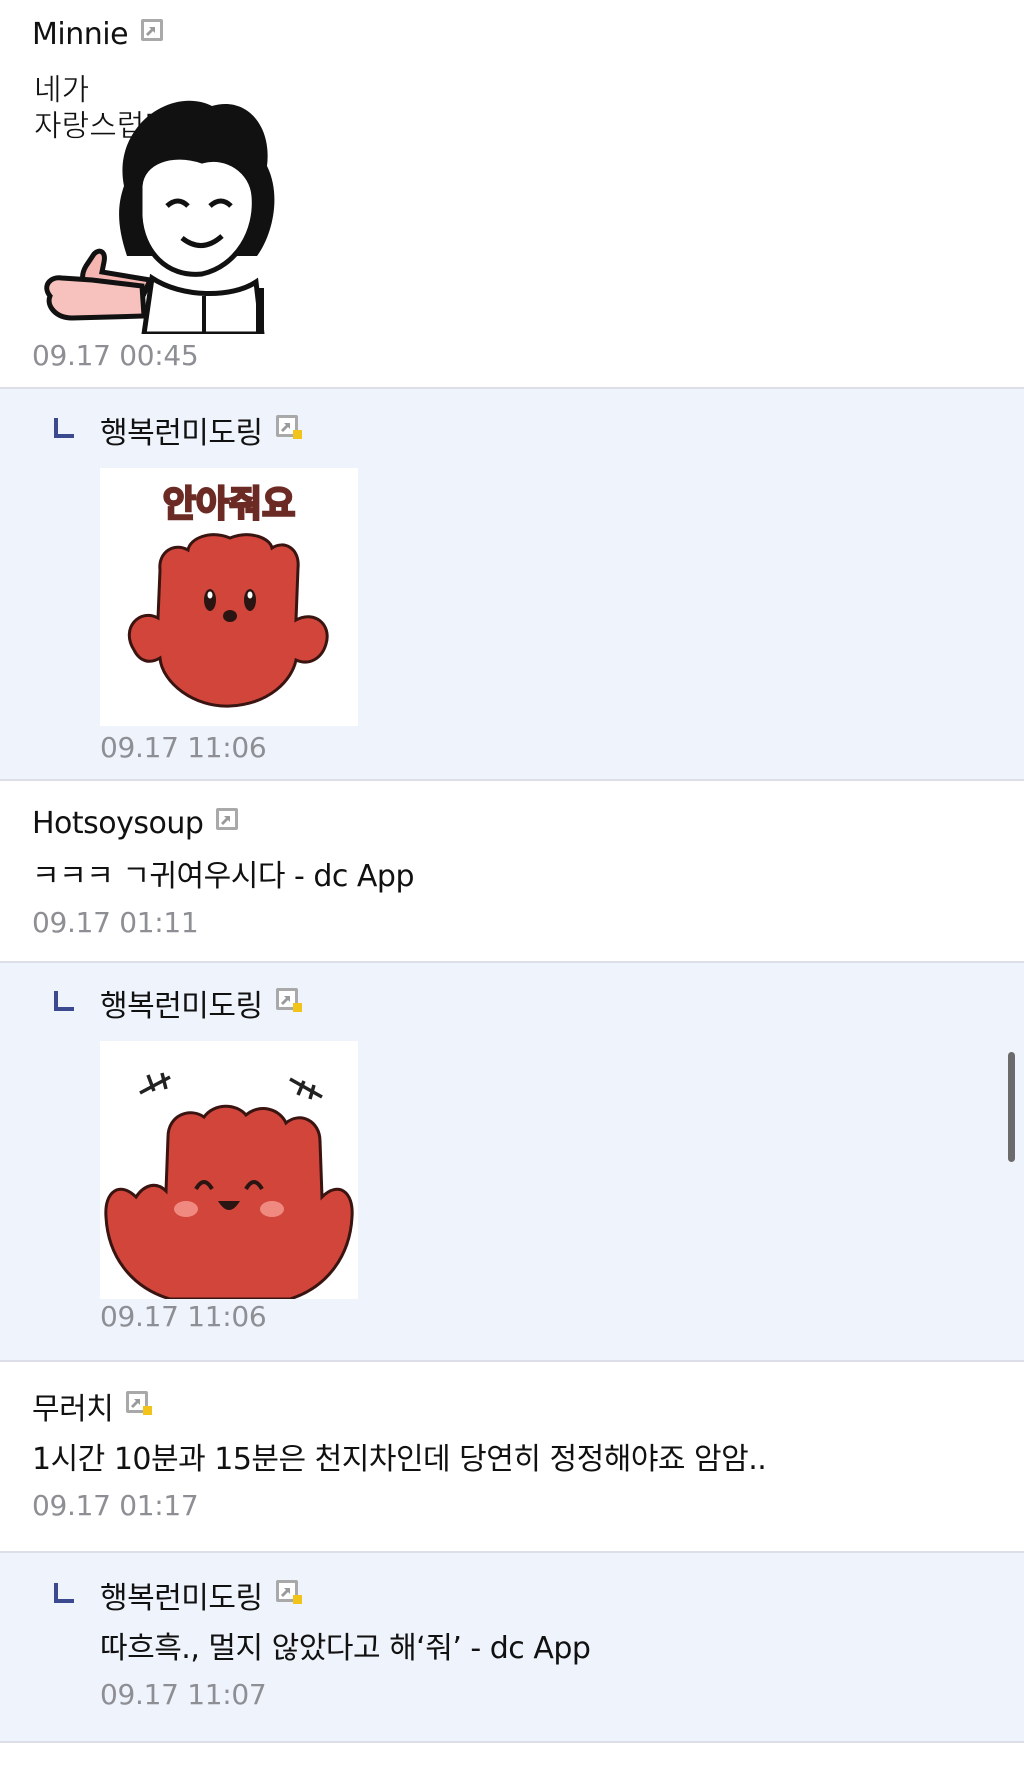 This screenshot has height=1765, width=1024. I want to click on red-glove-hug-sticker: 안아줘요, so click(229, 597).